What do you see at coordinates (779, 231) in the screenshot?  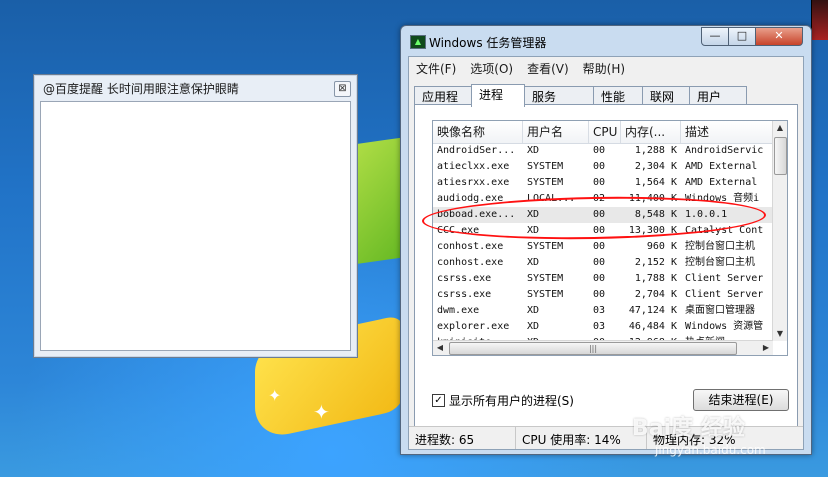 I see `vertical-scrollbar: ▲ ▼` at bounding box center [779, 231].